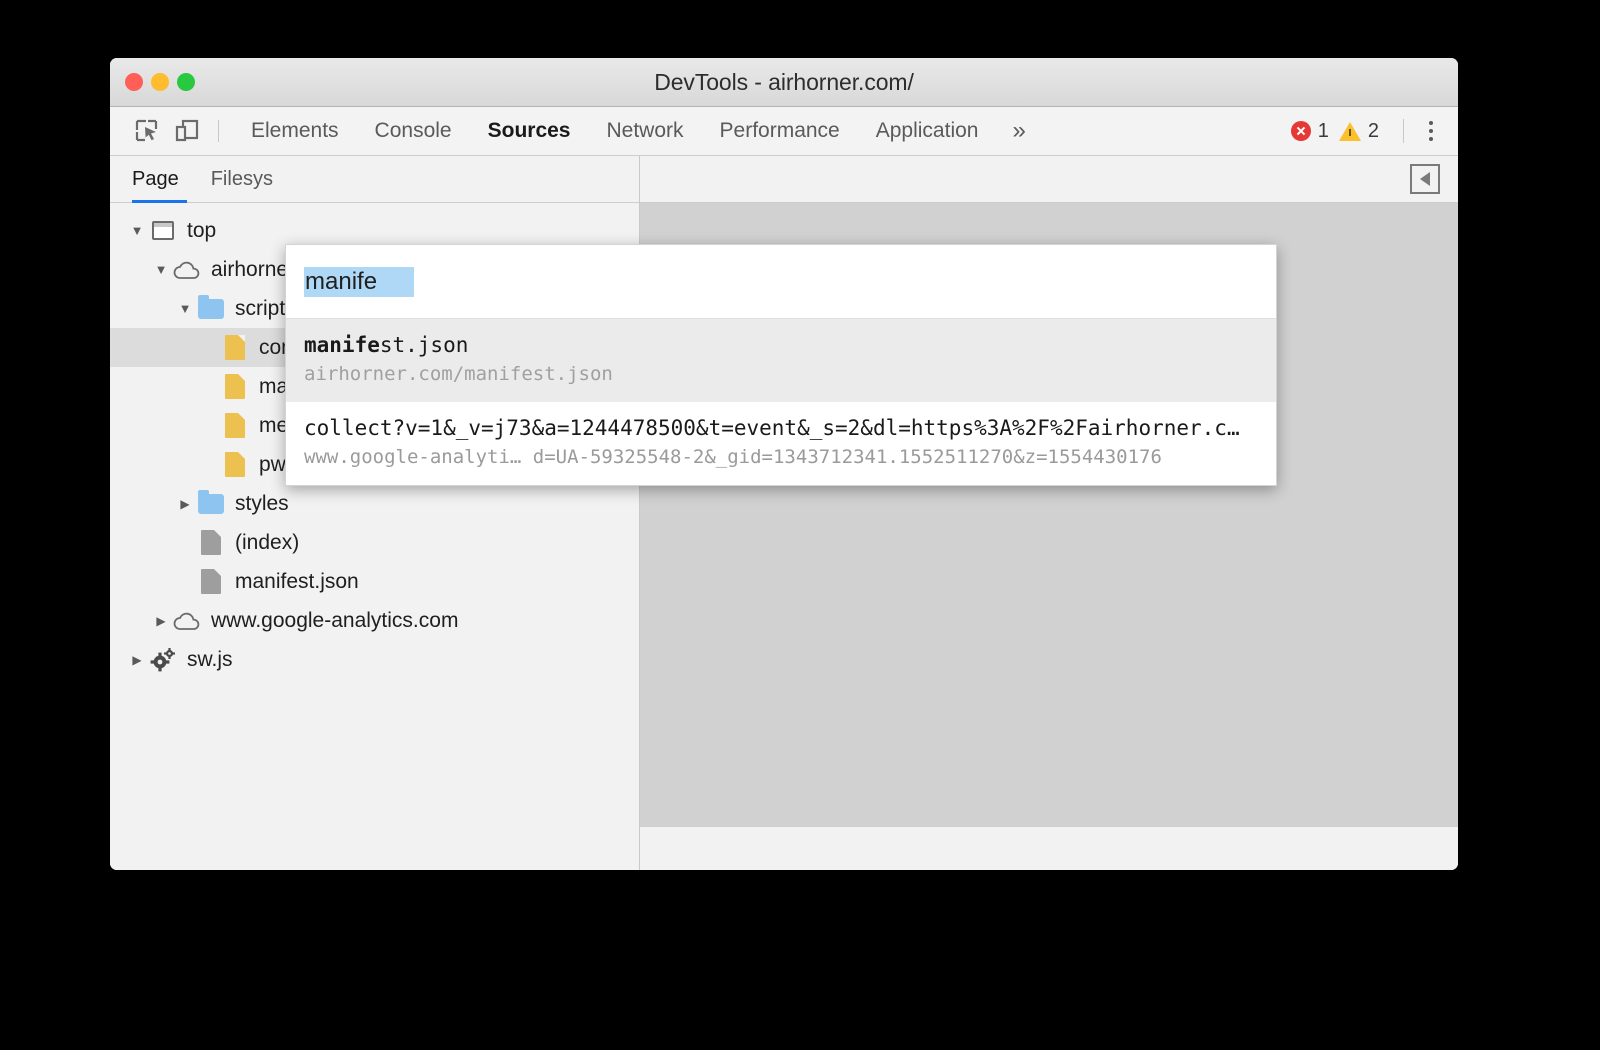 The image size is (1600, 1050). What do you see at coordinates (374, 503) in the screenshot?
I see `tree-item-styles: ▶ styles` at bounding box center [374, 503].